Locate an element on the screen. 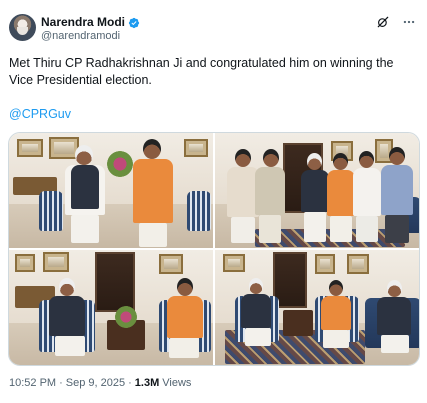 Image resolution: width=427 pixels, height=403 pixels. avatar is located at coordinates (22, 27).